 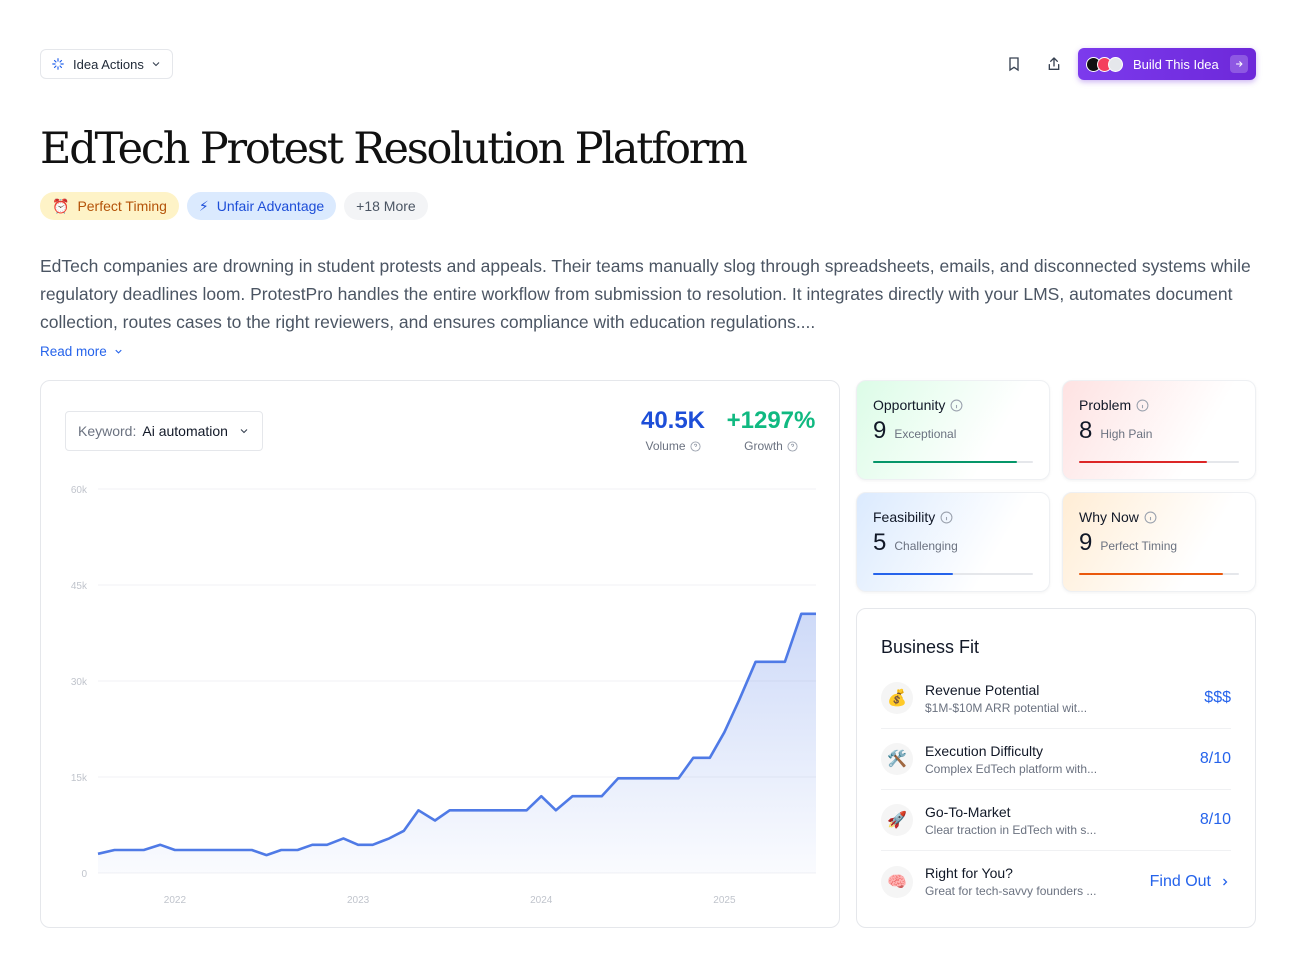 I want to click on y-tick-label: 30k, so click(x=79, y=682).